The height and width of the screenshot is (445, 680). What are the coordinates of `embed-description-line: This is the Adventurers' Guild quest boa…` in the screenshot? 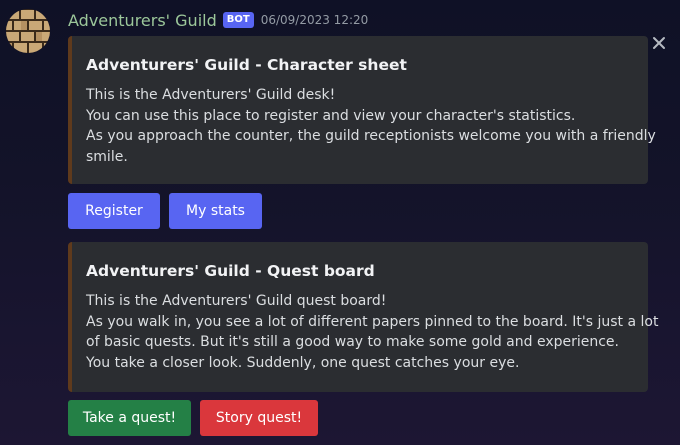 It's located at (236, 301).